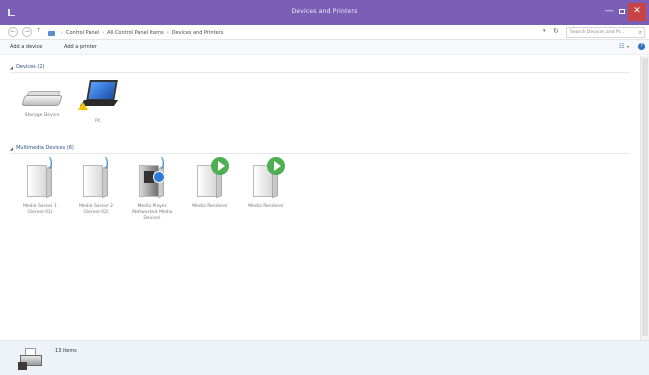  I want to click on minimize-button: —, so click(609, 12).